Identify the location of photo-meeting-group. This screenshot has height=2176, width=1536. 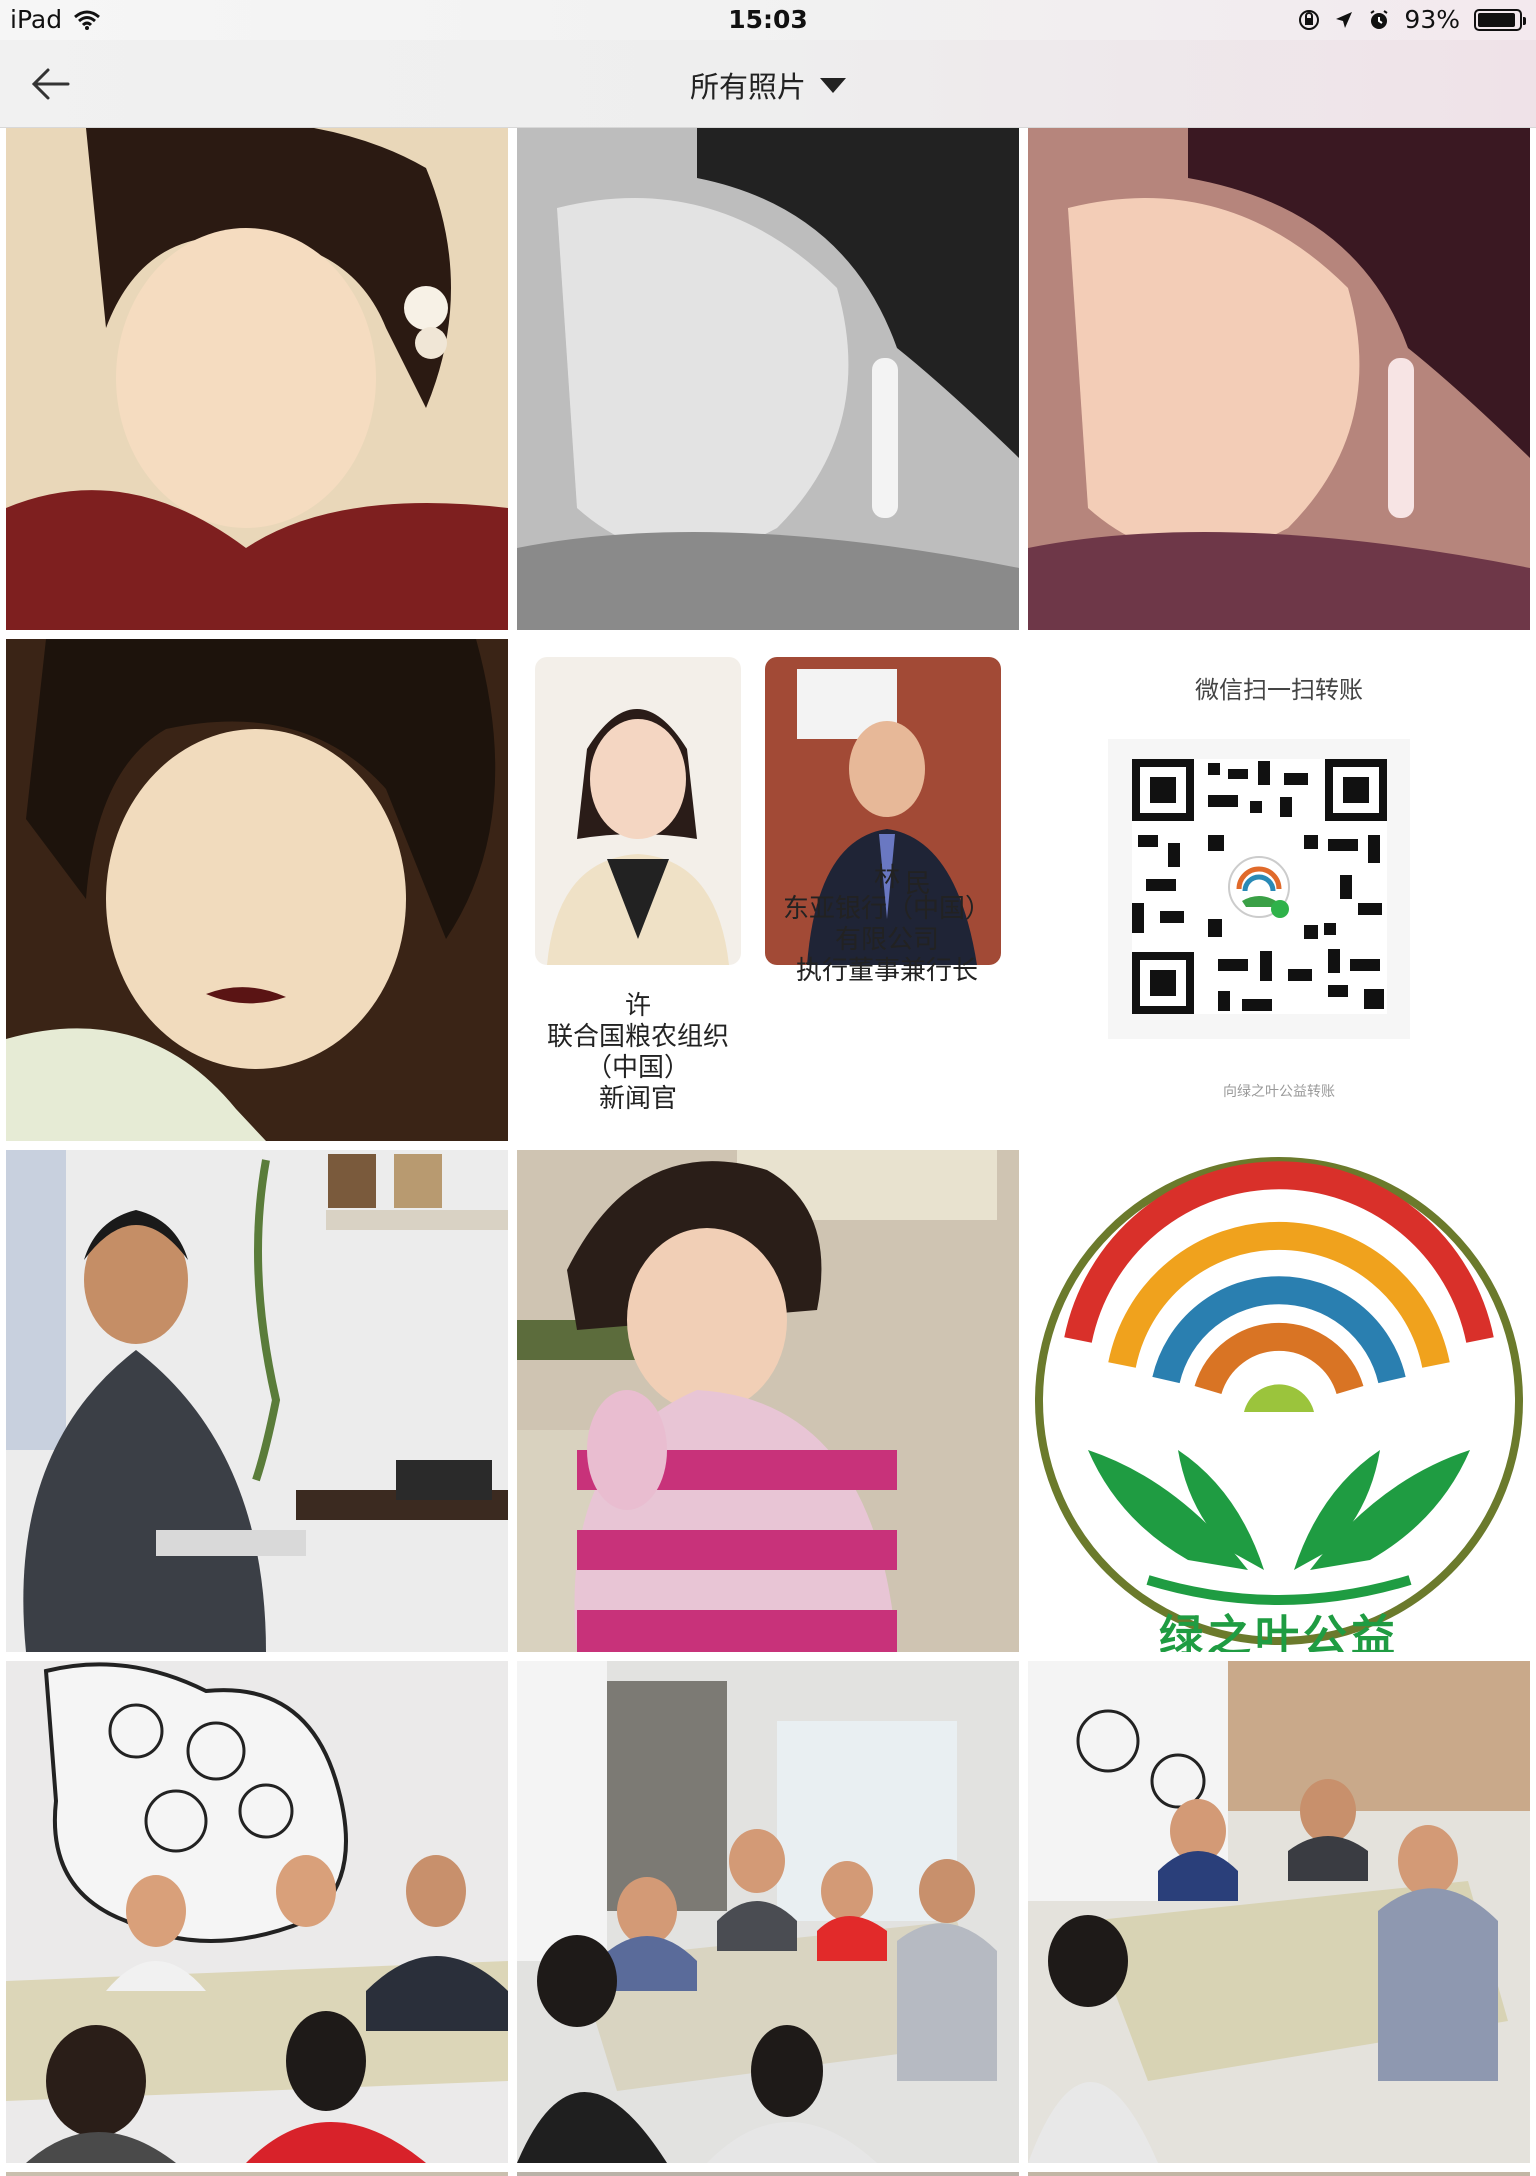
(1279, 1912).